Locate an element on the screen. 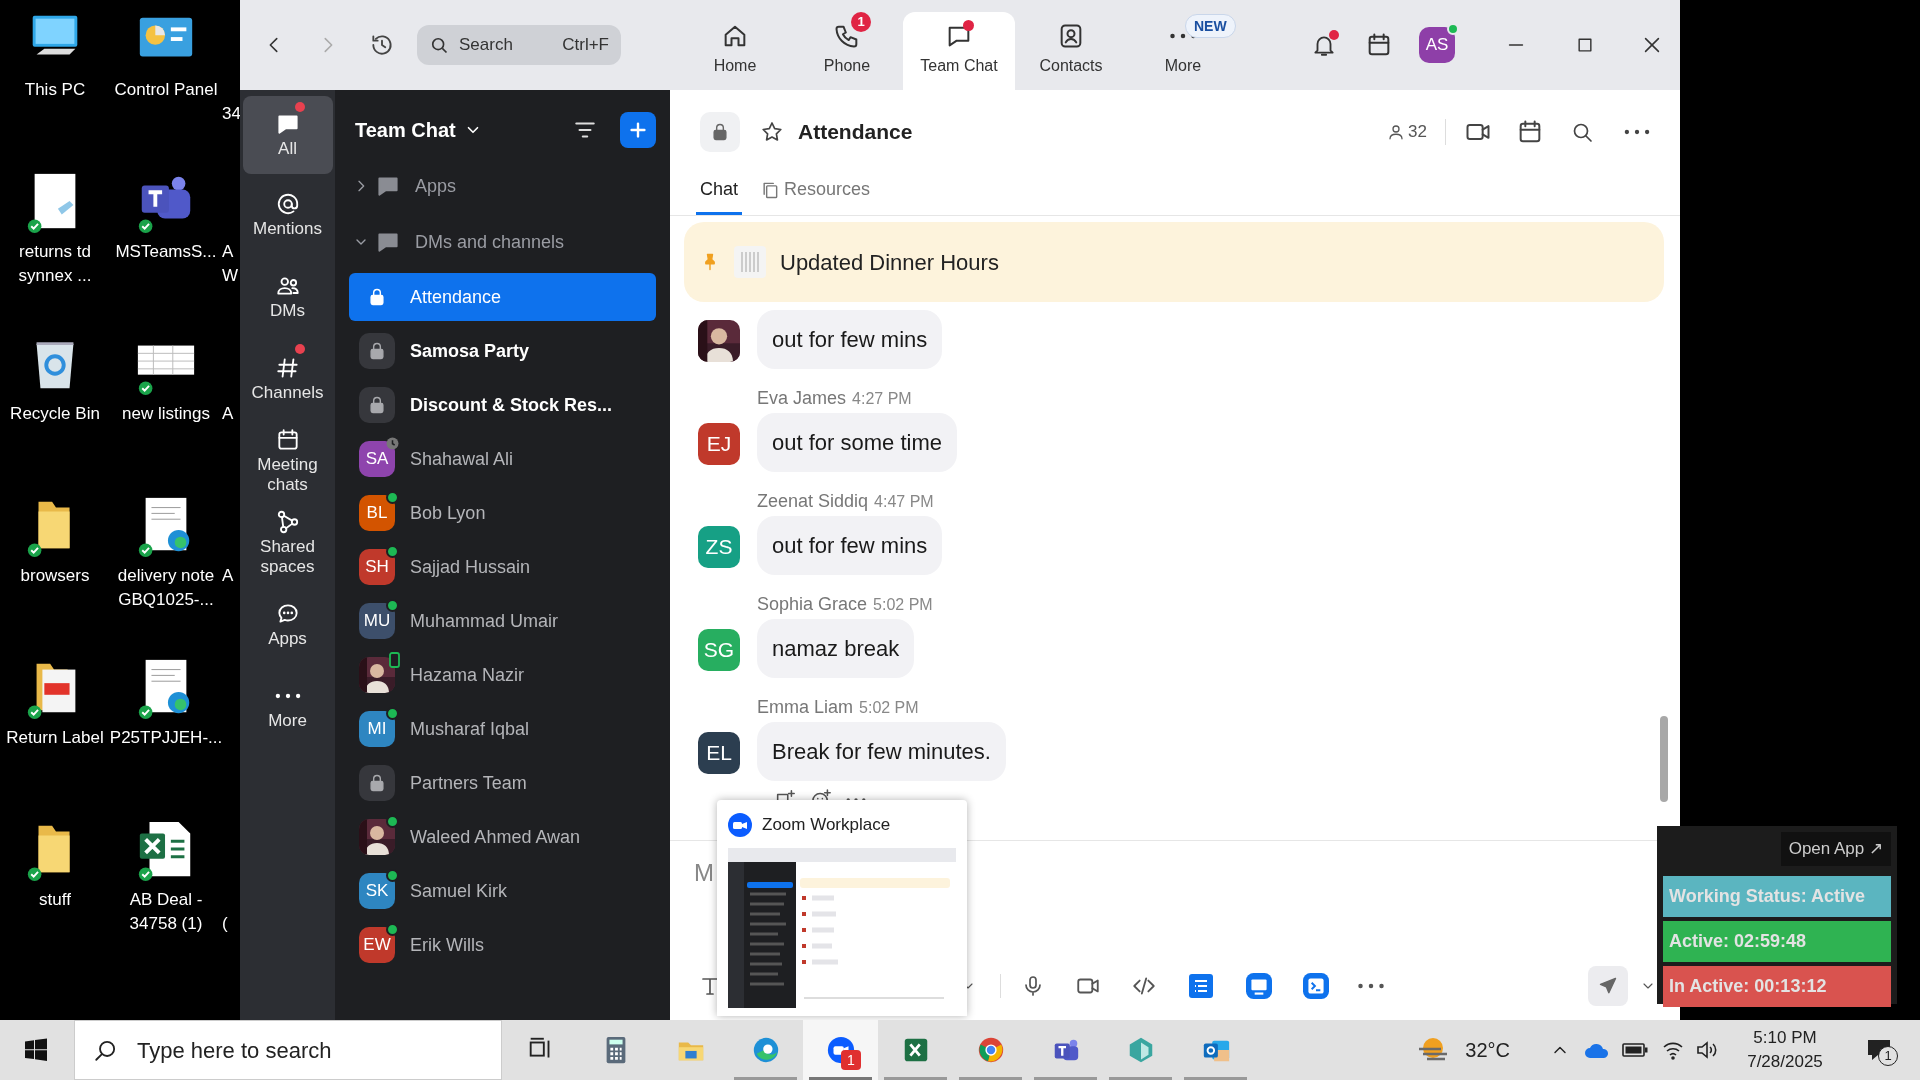  channel-list-item: MI Musharaf Iqbal is located at coordinates (502, 729).